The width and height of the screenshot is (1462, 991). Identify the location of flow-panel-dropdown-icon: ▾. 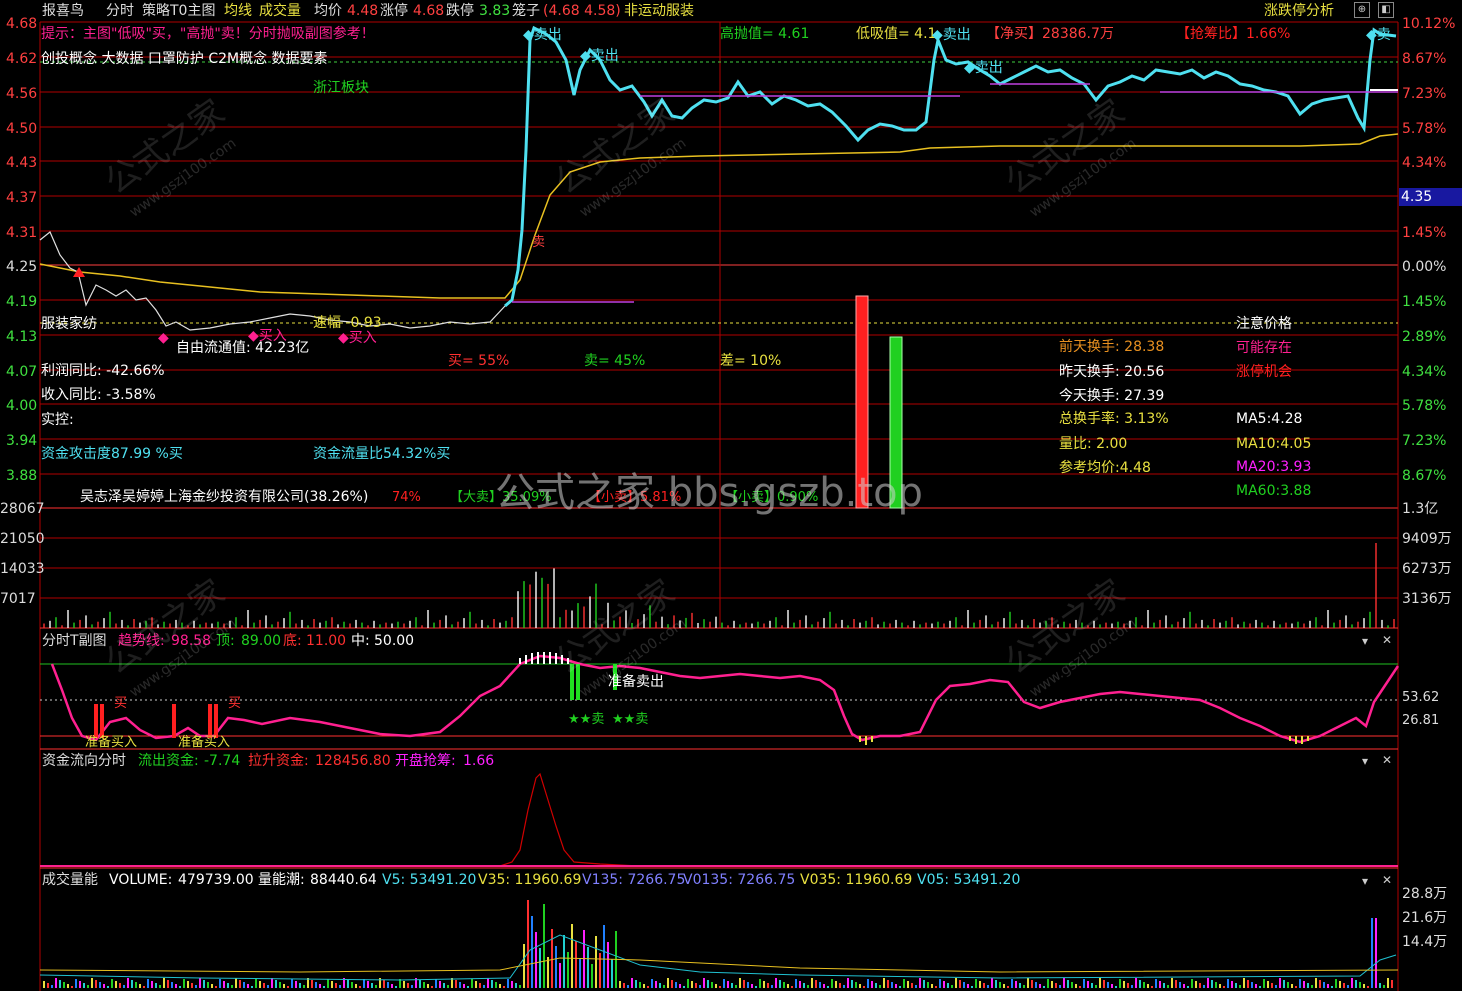
(1365, 761).